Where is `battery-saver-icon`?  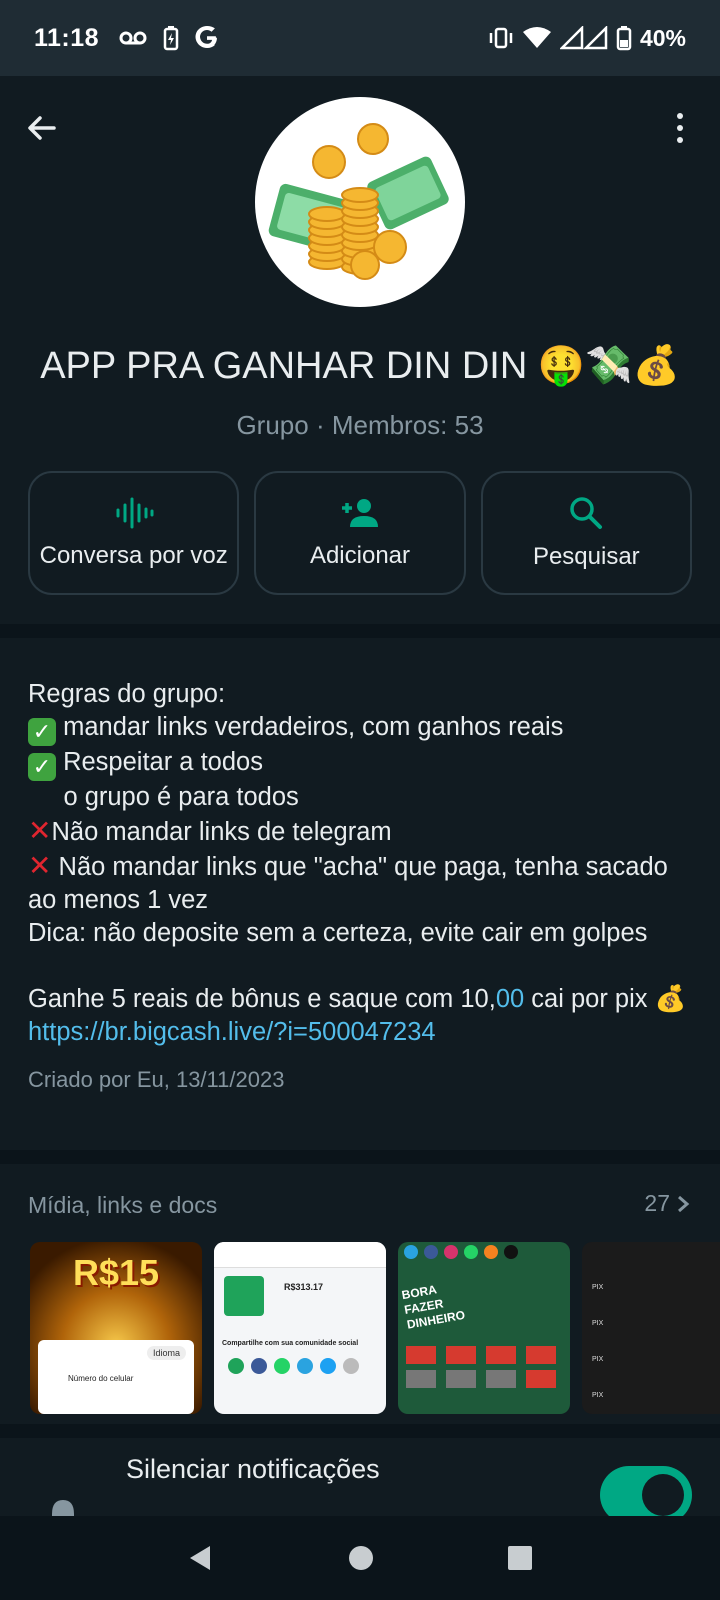
battery-saver-icon is located at coordinates (171, 38).